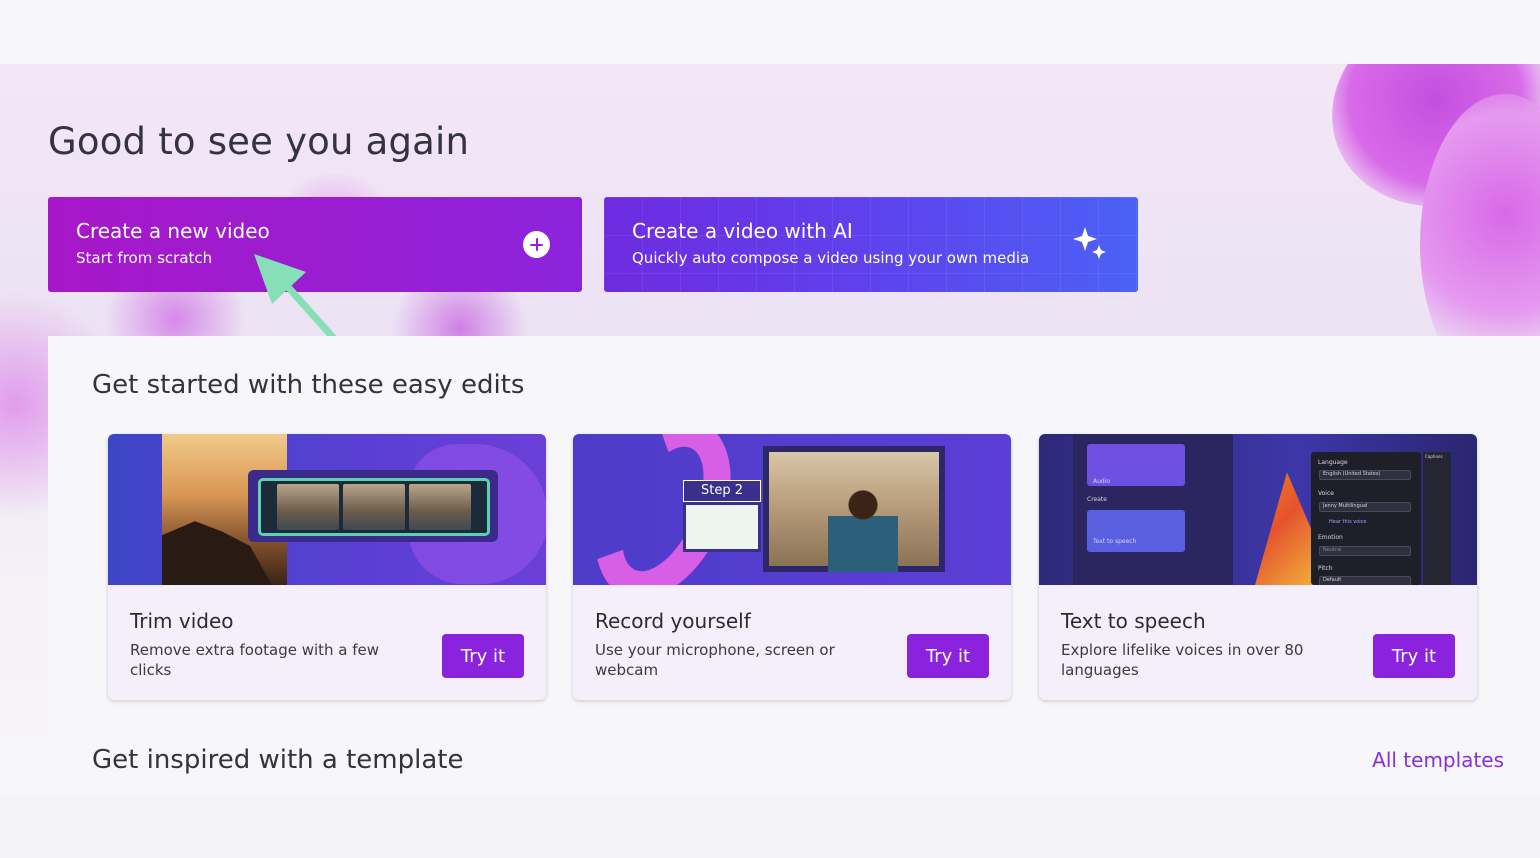  I want to click on bottom-bar, so click(770, 826).